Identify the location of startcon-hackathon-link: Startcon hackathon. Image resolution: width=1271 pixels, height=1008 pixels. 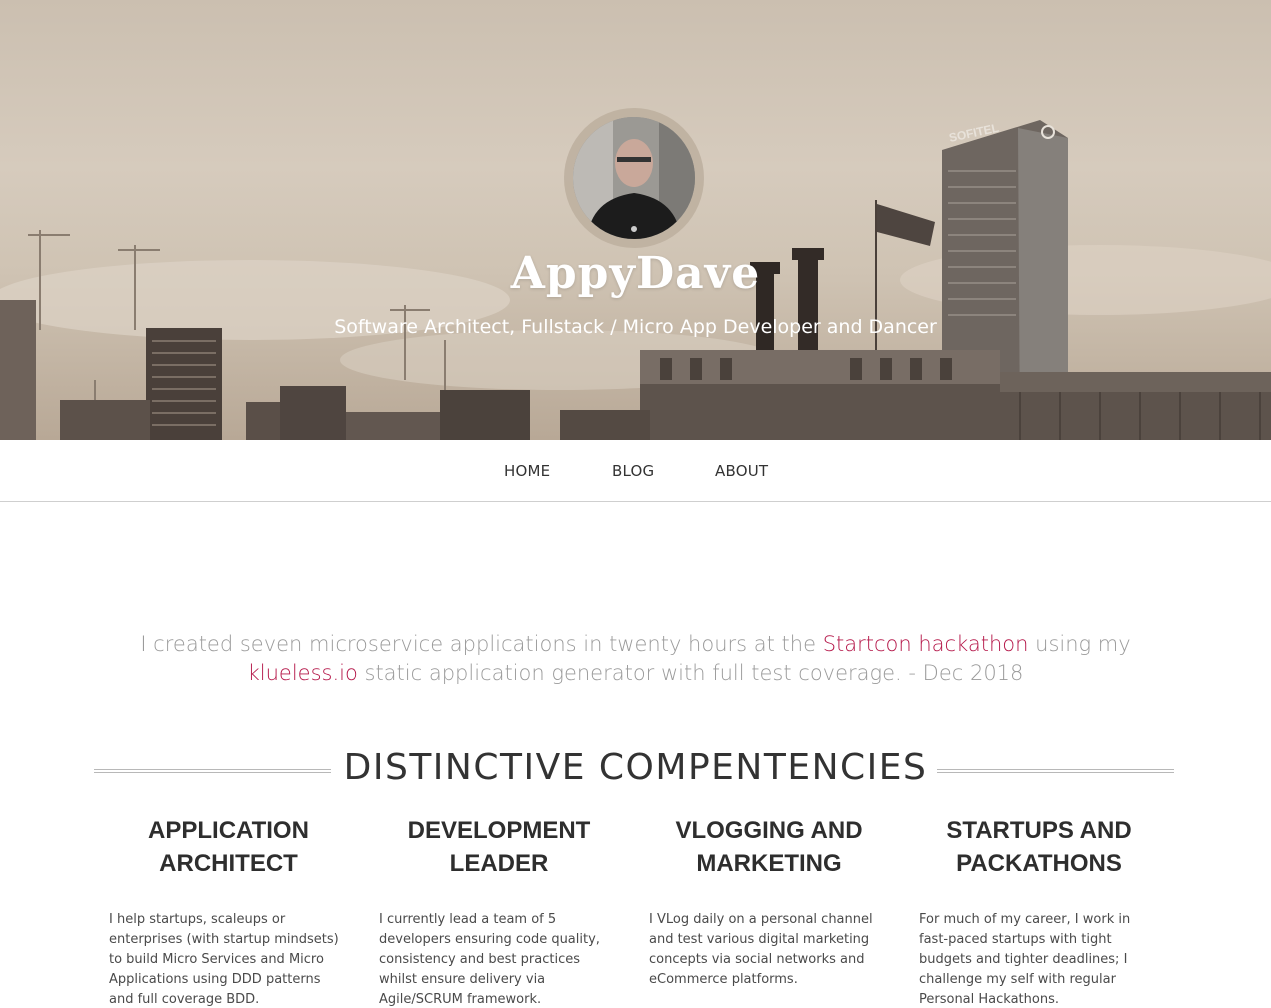
(926, 644).